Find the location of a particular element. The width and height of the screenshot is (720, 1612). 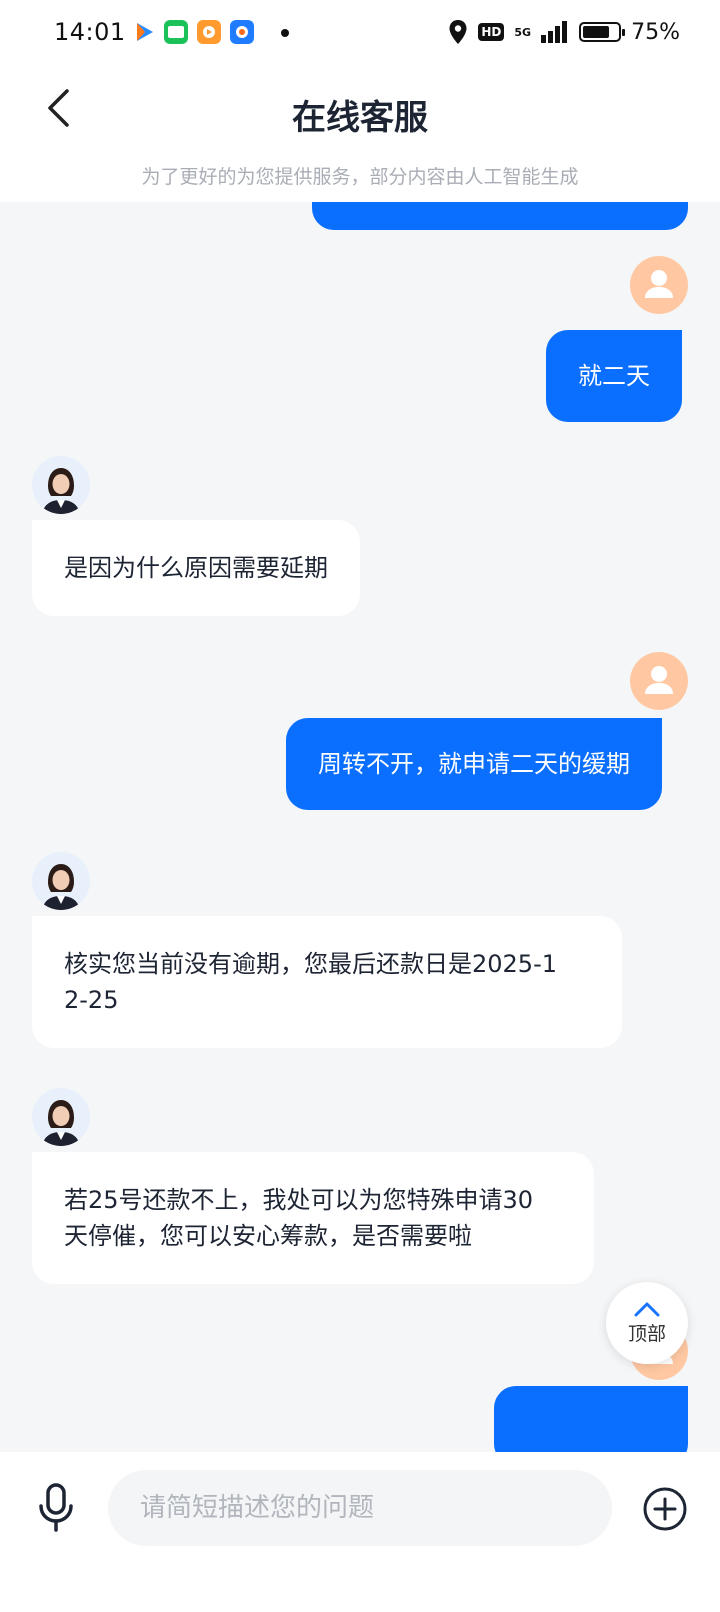

network-type: 5G is located at coordinates (523, 32).